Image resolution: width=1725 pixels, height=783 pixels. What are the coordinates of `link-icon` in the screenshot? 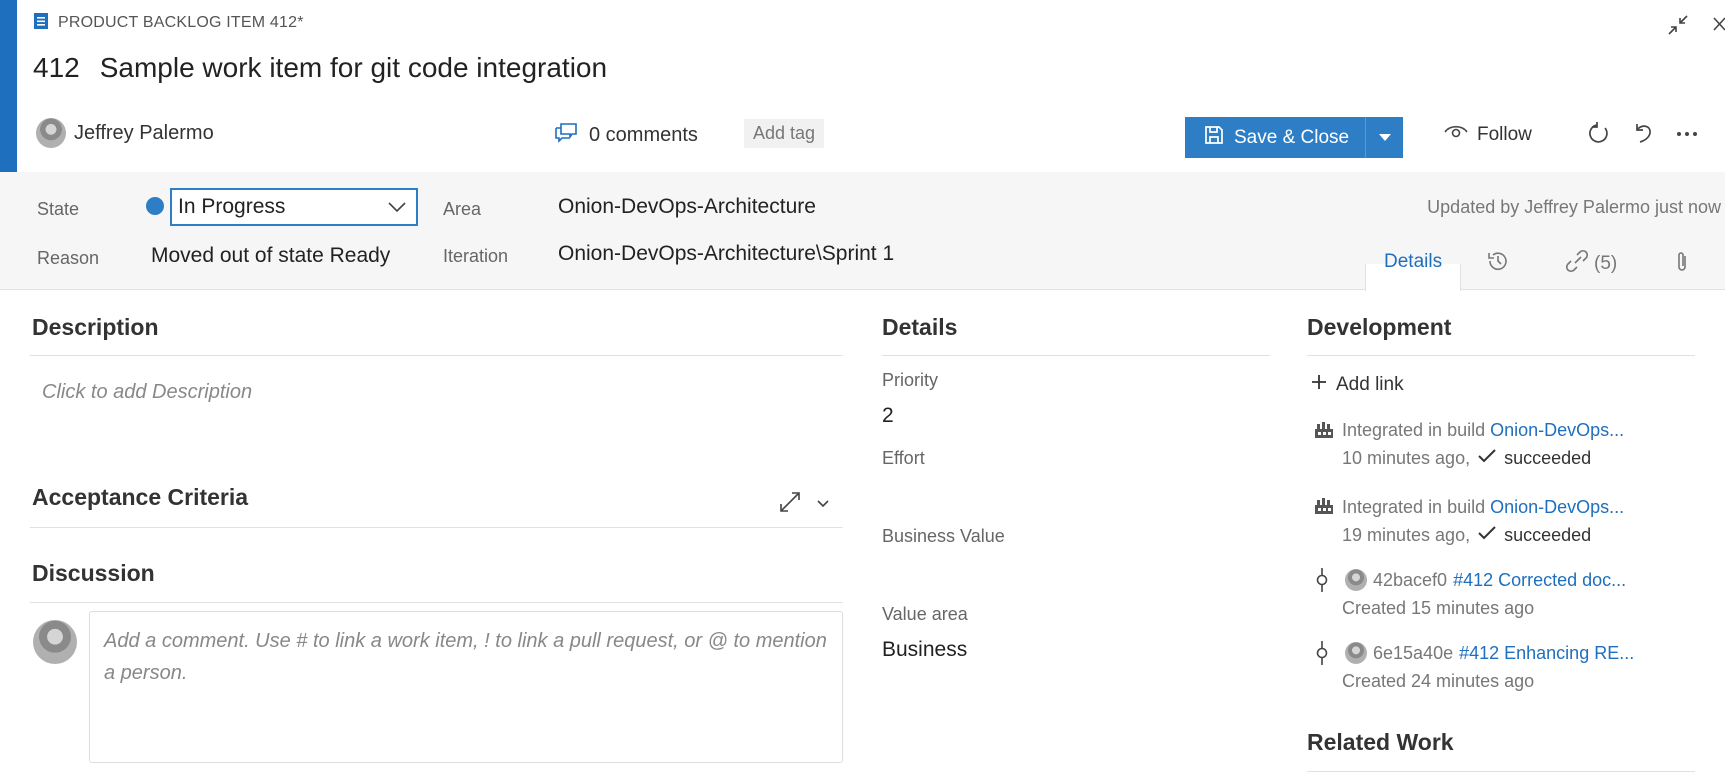 It's located at (1577, 263).